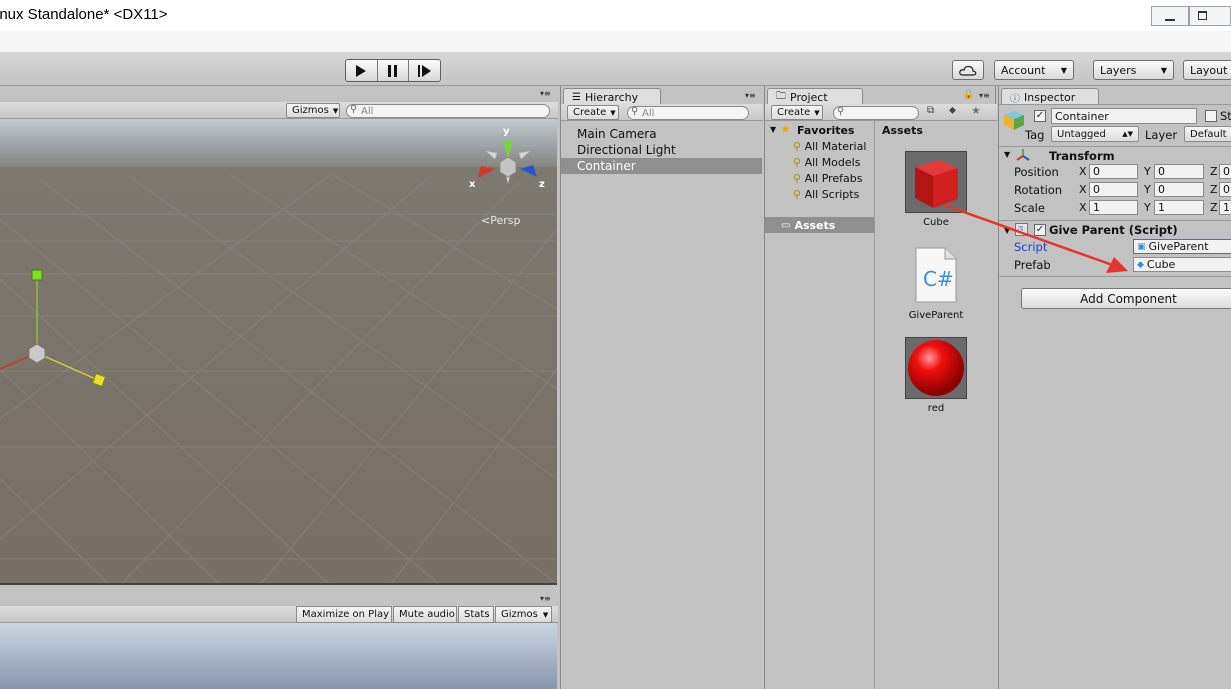 This screenshot has height=689, width=1231. I want to click on gameobject-icon, so click(1014, 120).